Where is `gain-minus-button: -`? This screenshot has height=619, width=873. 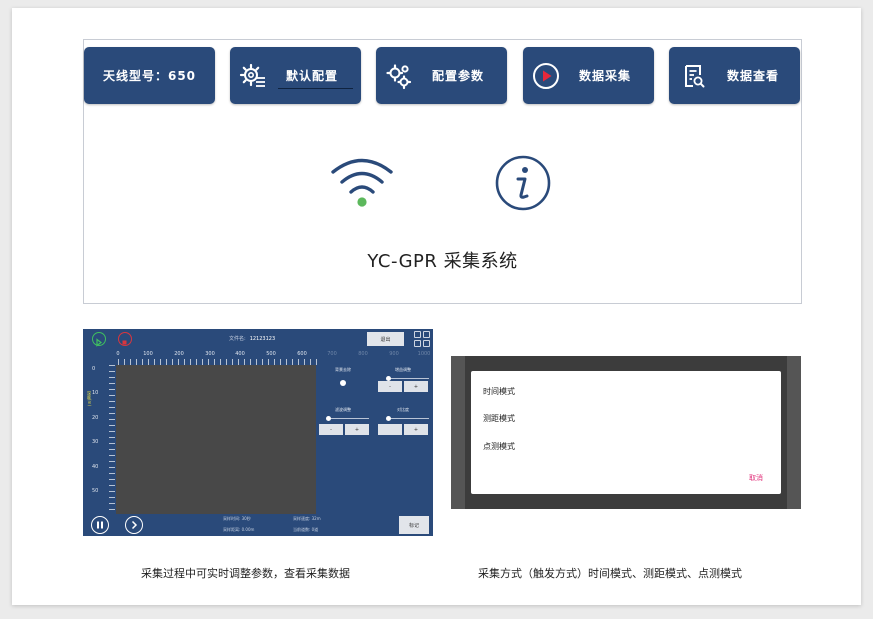 gain-minus-button: - is located at coordinates (390, 386).